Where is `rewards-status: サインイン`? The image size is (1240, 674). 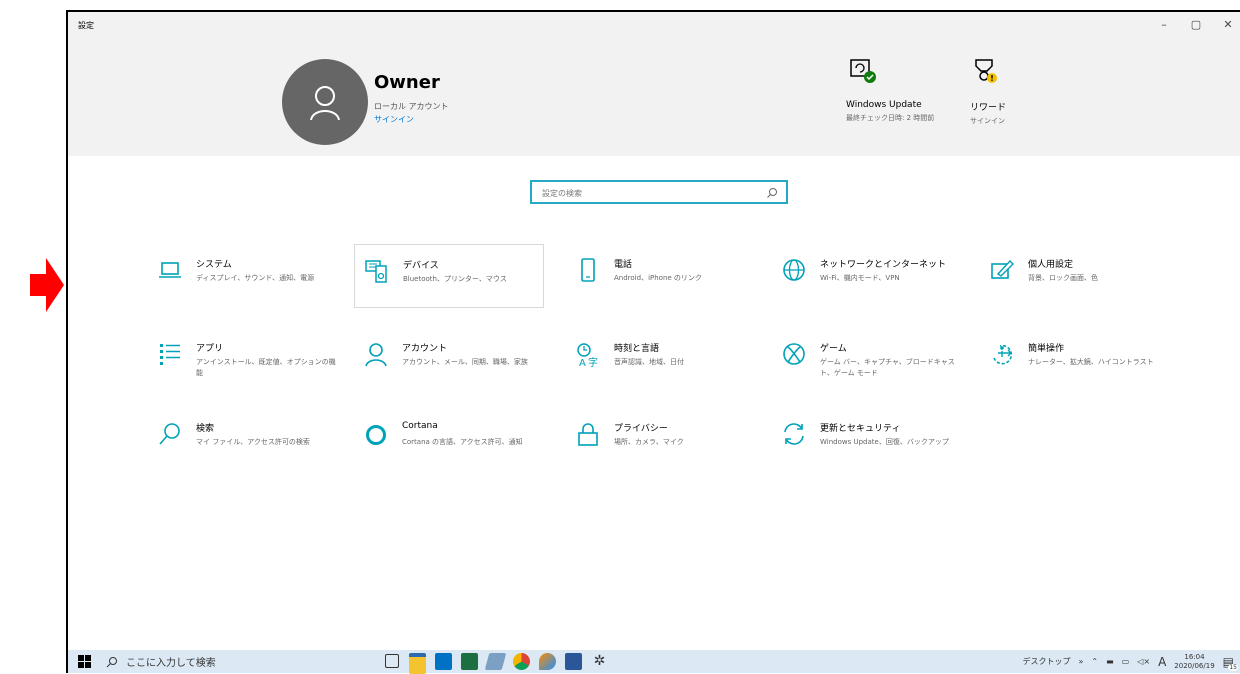 rewards-status: サインイン is located at coordinates (987, 121).